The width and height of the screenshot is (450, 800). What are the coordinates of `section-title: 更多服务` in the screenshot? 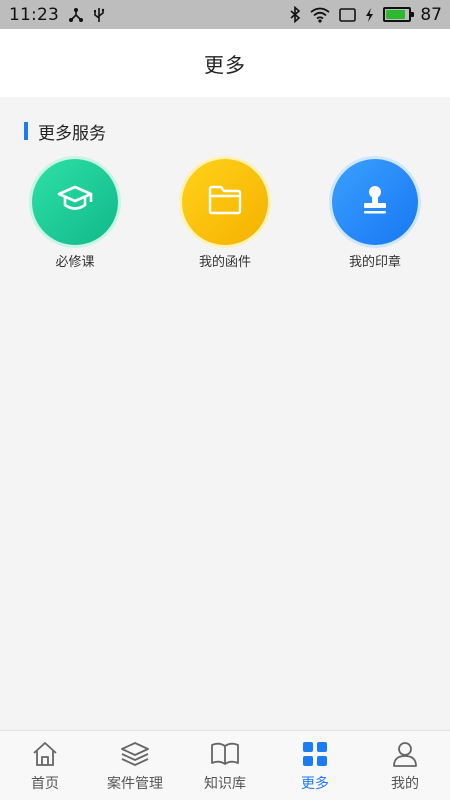 It's located at (72, 133).